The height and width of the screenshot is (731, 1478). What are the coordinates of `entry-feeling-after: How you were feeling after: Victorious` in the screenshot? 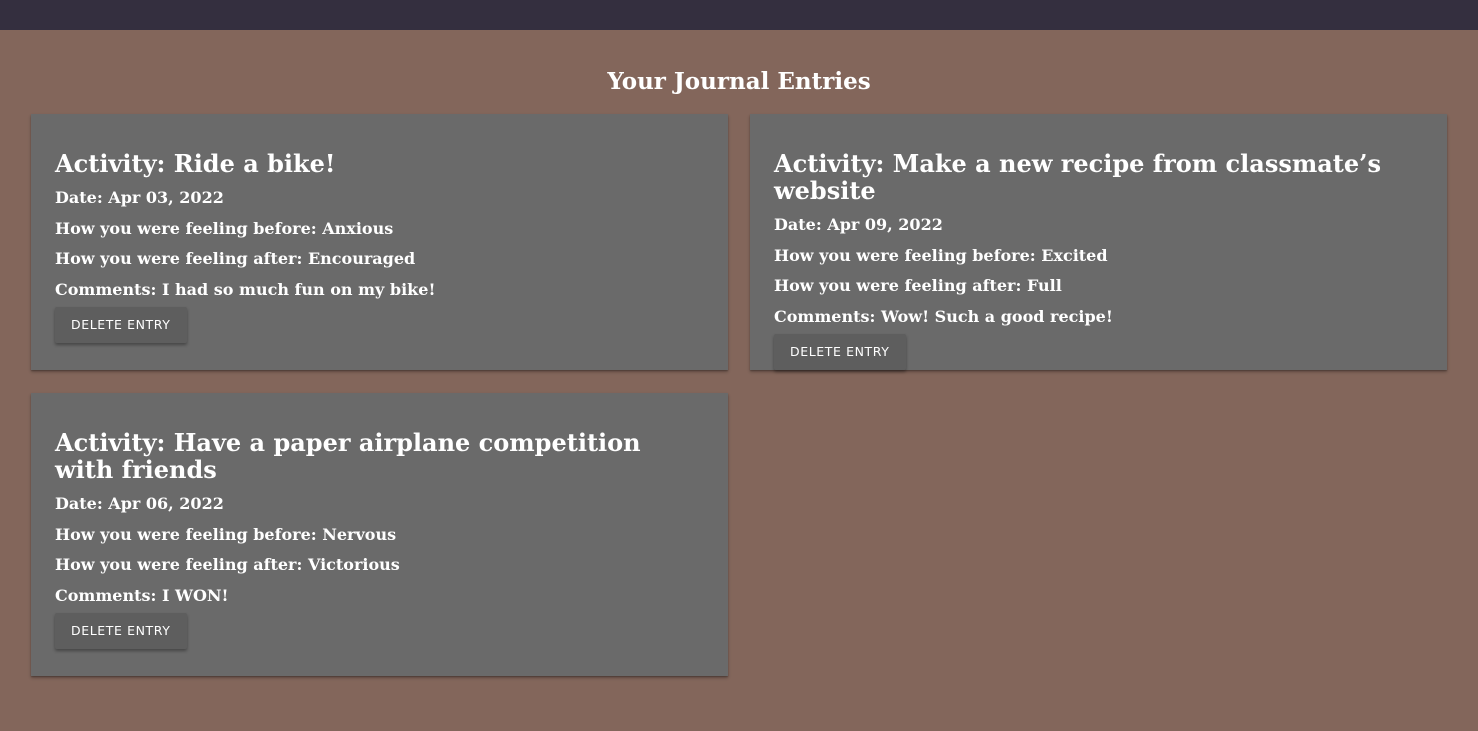 It's located at (227, 564).